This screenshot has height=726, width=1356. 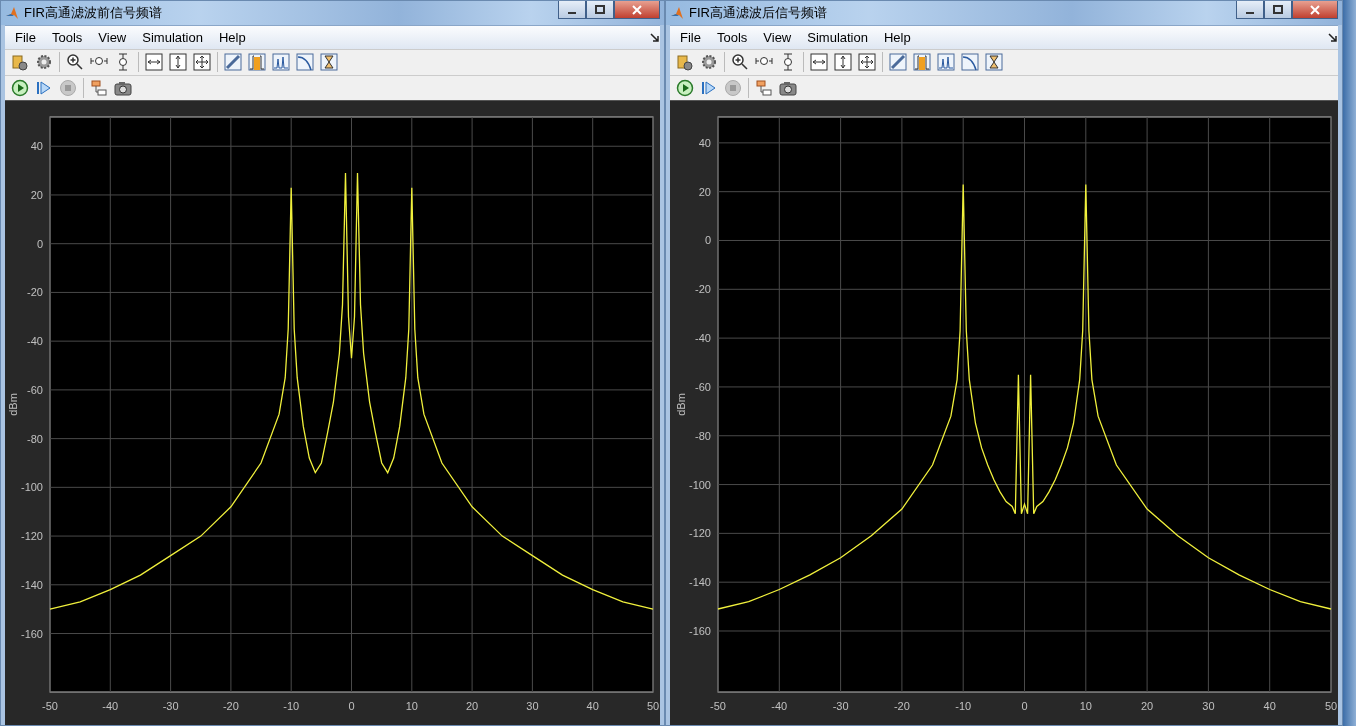 I want to click on window-title: FIR高通滤波后信号频谱, so click(x=758, y=13).